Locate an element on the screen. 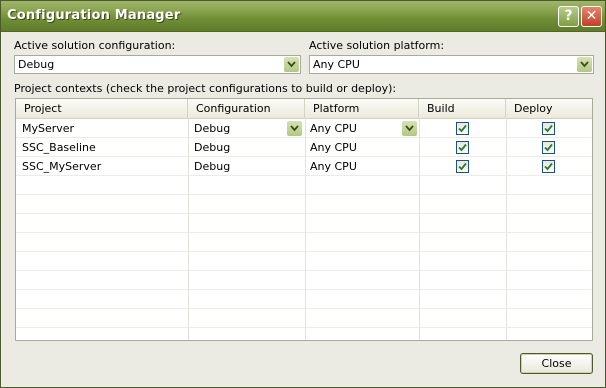 Image resolution: width=606 pixels, height=388 pixels. active-platform-label: Active solution platform: is located at coordinates (377, 45).